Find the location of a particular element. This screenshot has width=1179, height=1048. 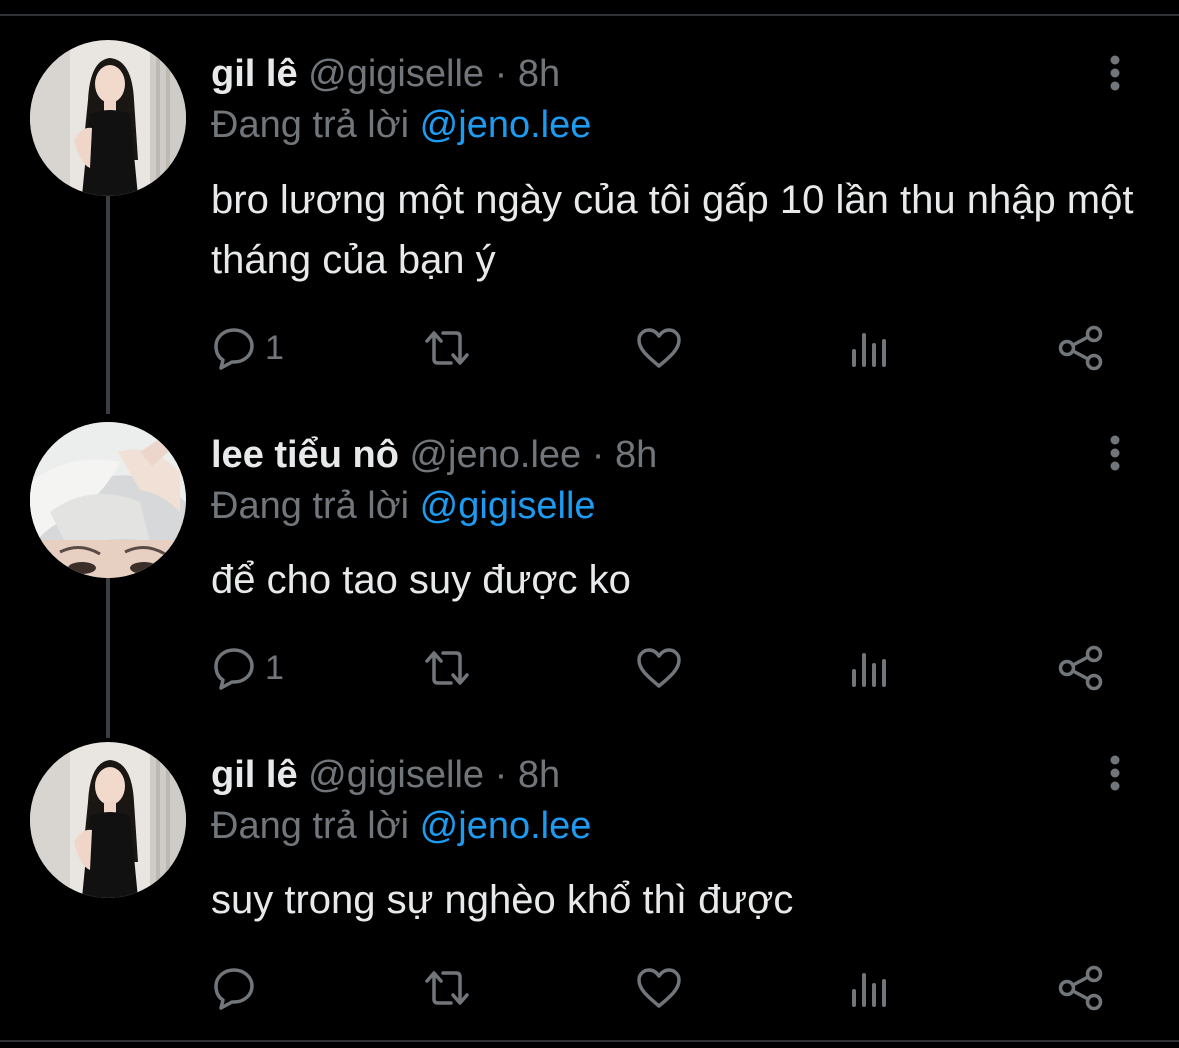

avatar-silver-hair-icon is located at coordinates (108, 500).